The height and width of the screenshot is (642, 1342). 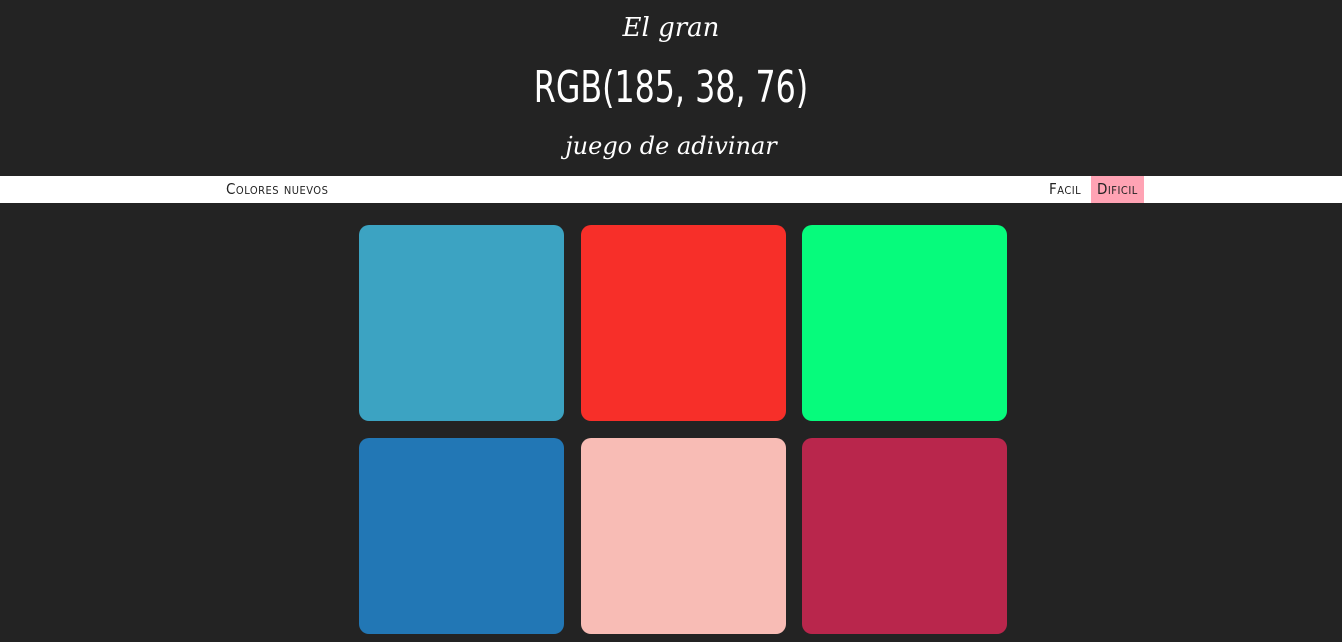 I want to click on title-bottom: juego de adivinar, so click(x=671, y=146).